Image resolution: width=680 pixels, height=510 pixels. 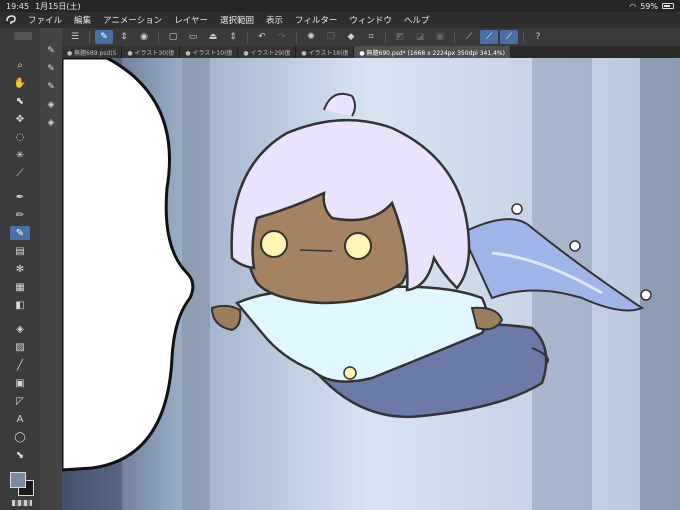 What do you see at coordinates (58, 6) in the screenshot?
I see `status-date: 1月15日(土)` at bounding box center [58, 6].